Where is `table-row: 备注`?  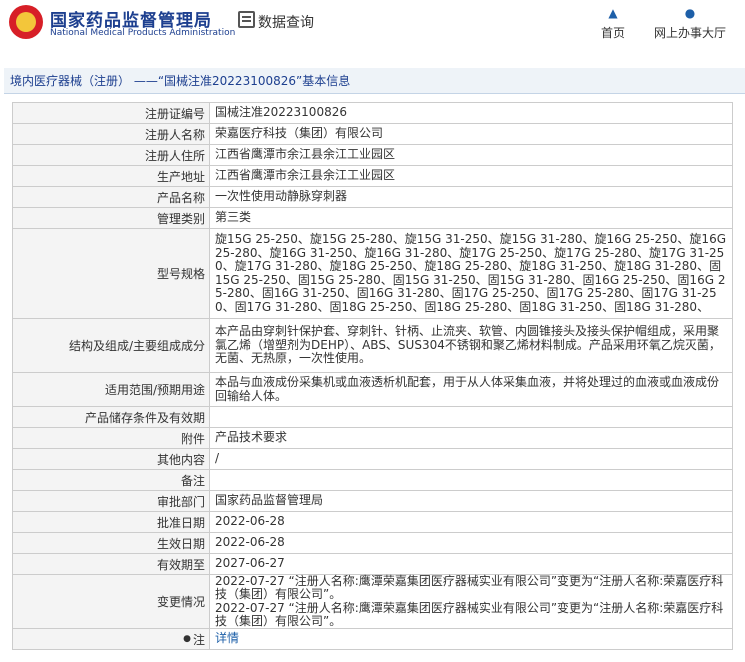
table-row: 备注 is located at coordinates (373, 480).